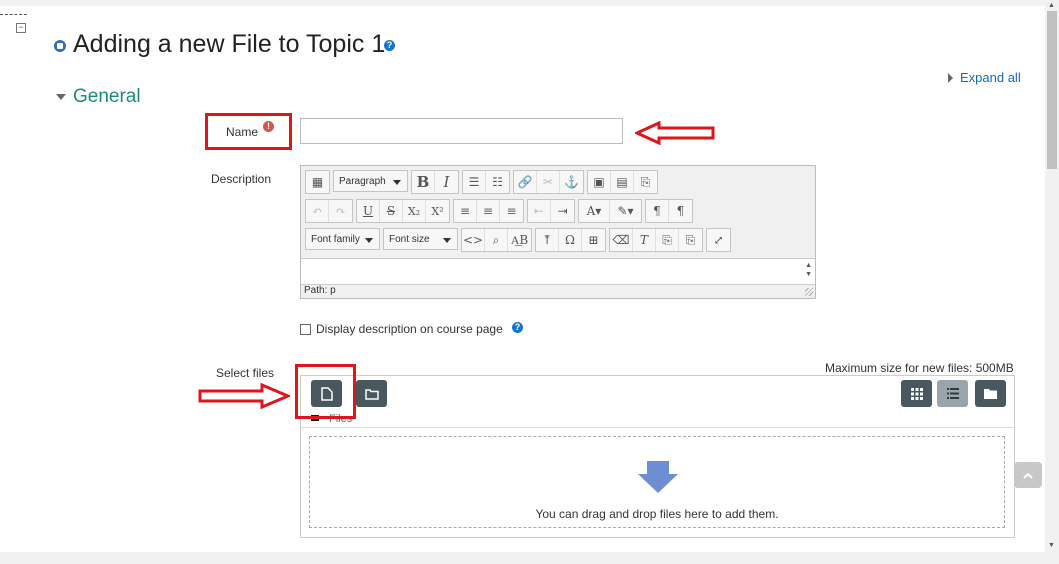  What do you see at coordinates (317, 182) in the screenshot?
I see `toggle-toolbar-icon: ▦` at bounding box center [317, 182].